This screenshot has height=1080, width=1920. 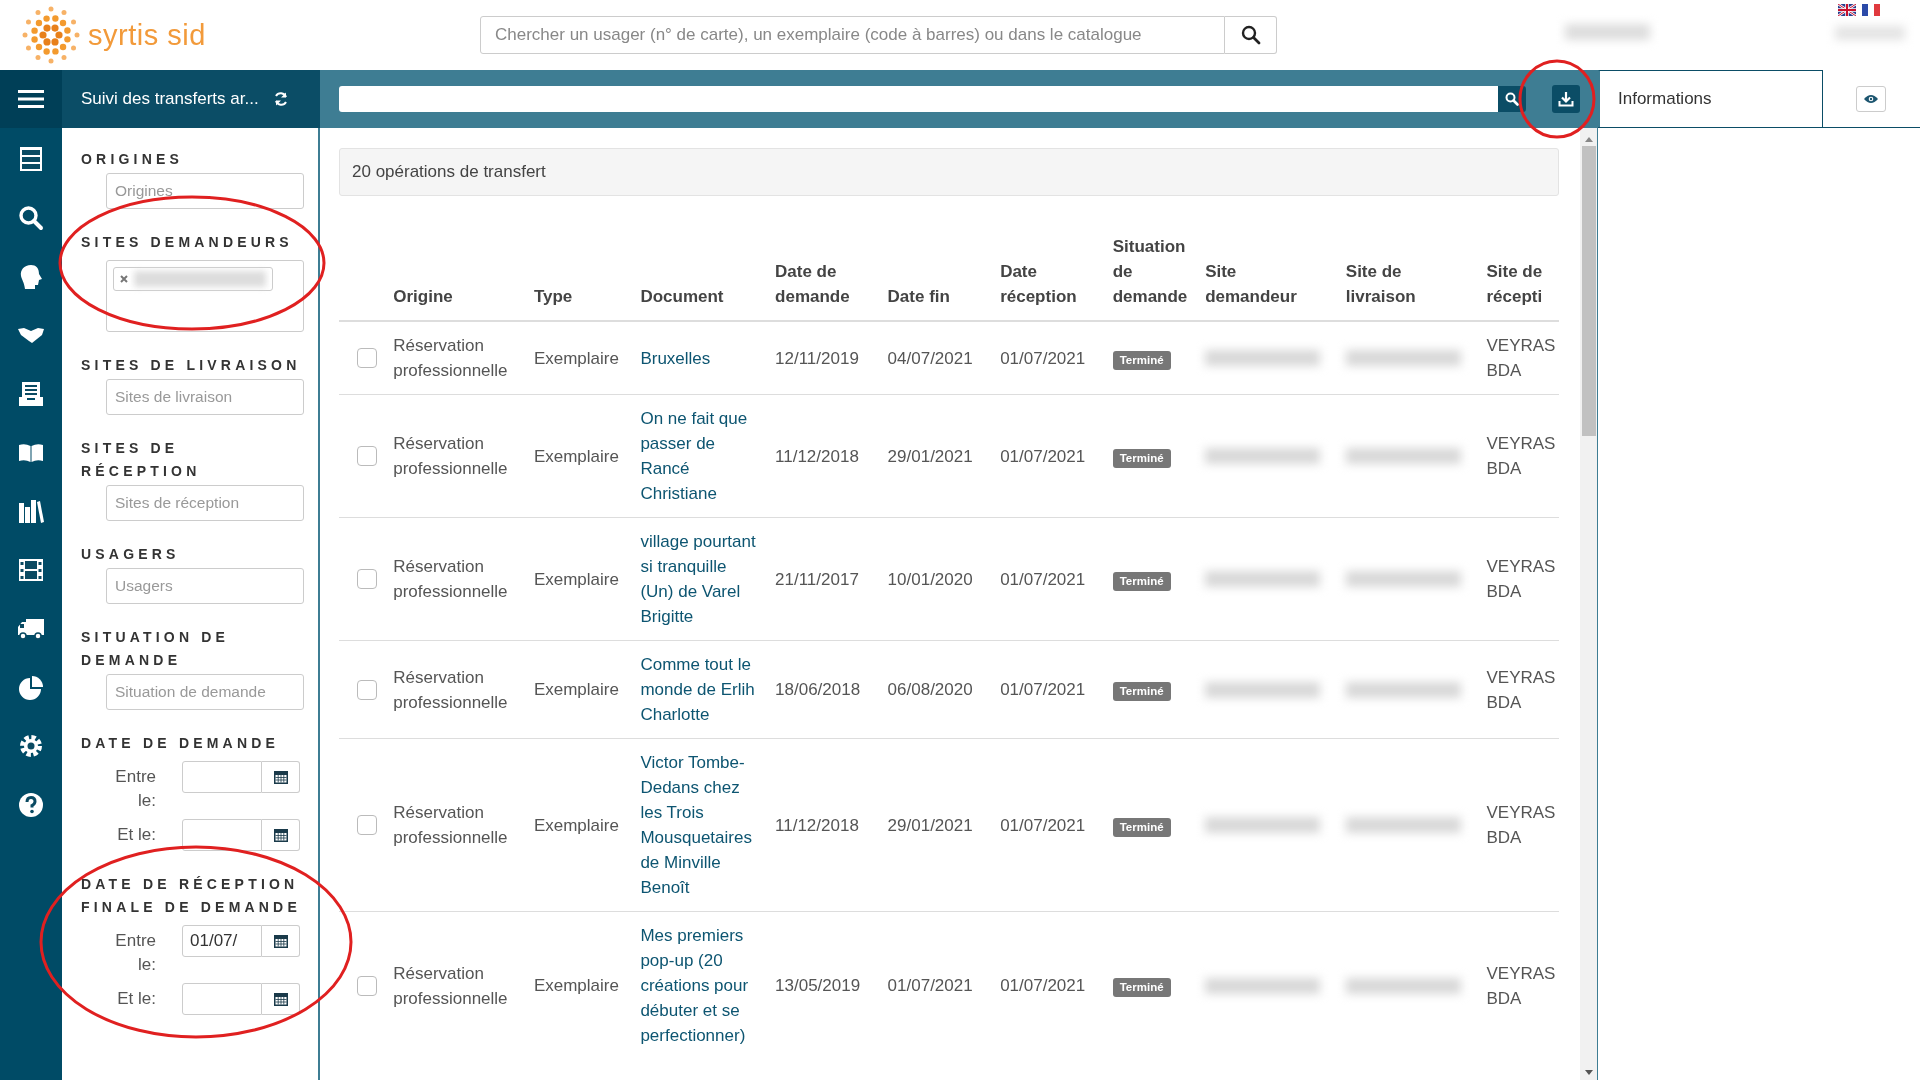 I want to click on inbox-tray-icon, so click(x=31, y=394).